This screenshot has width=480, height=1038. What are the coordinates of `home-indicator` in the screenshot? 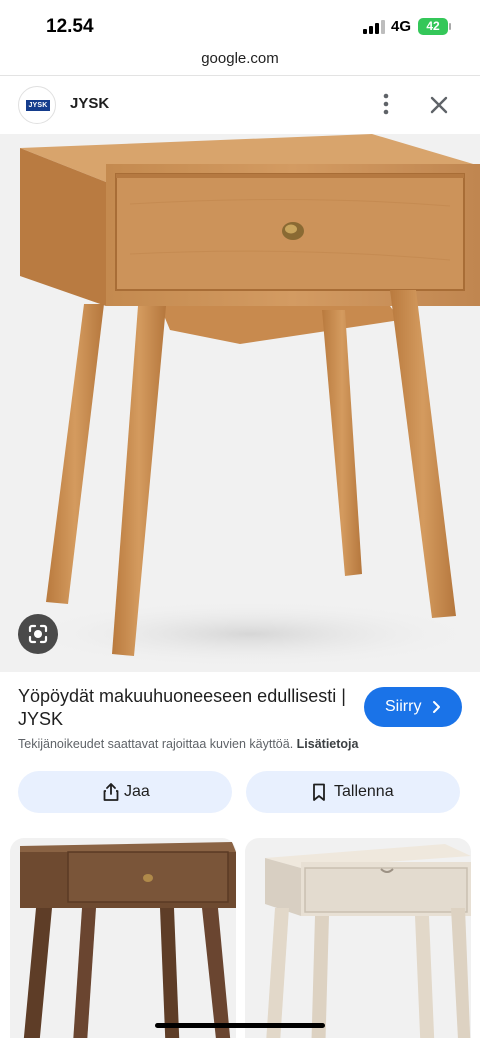 It's located at (240, 1025).